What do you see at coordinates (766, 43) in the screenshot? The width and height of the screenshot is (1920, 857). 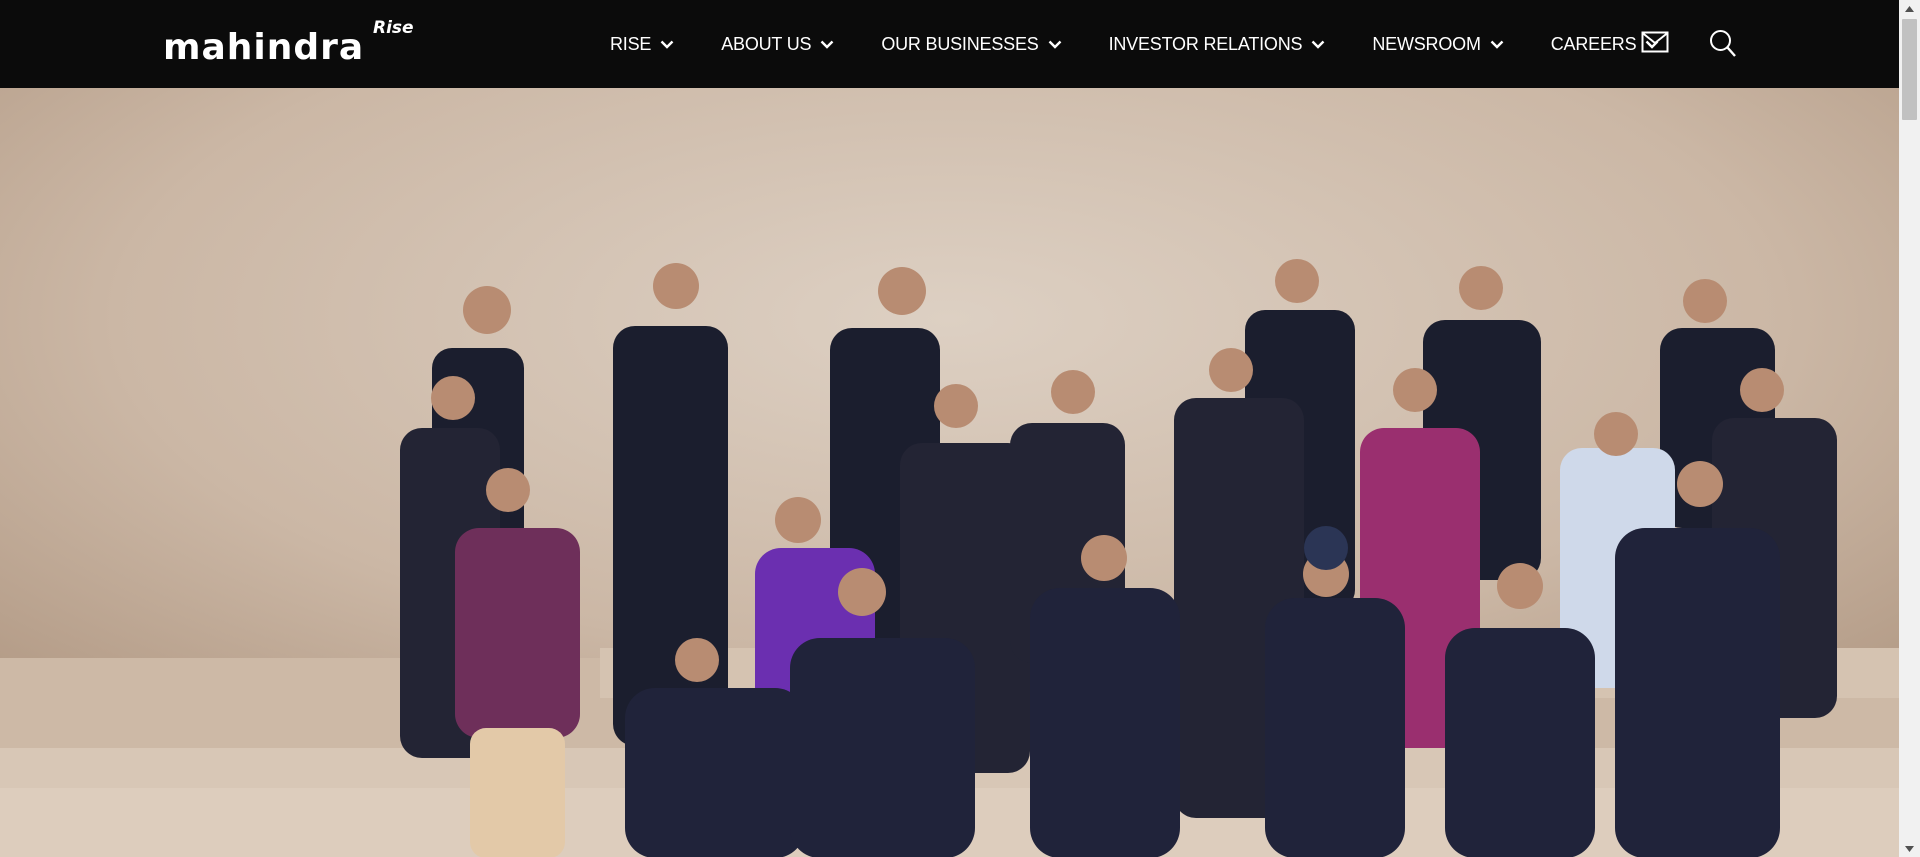 I see `nav-item-label: ABOUT US` at bounding box center [766, 43].